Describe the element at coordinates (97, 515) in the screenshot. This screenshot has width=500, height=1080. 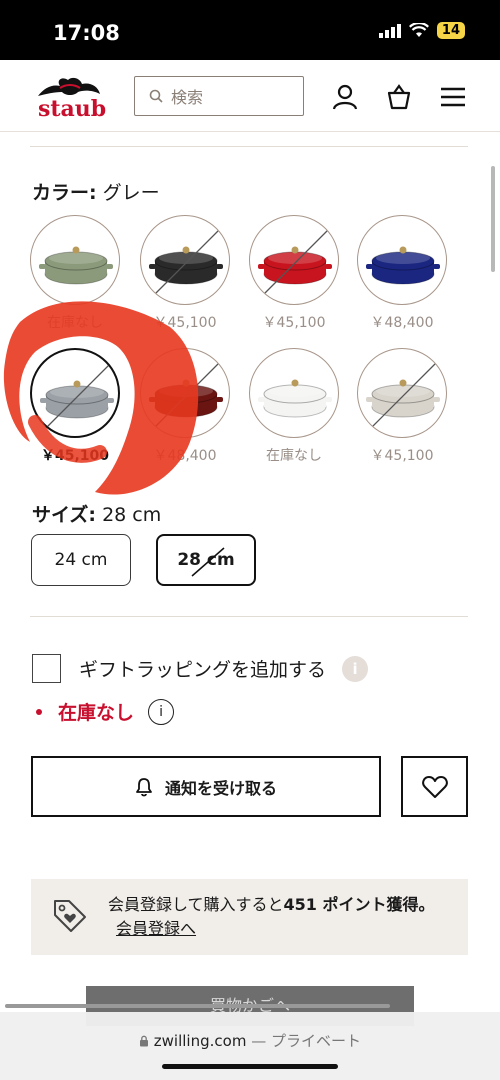
I see `size-label: サイズ: 28 cm` at that location.